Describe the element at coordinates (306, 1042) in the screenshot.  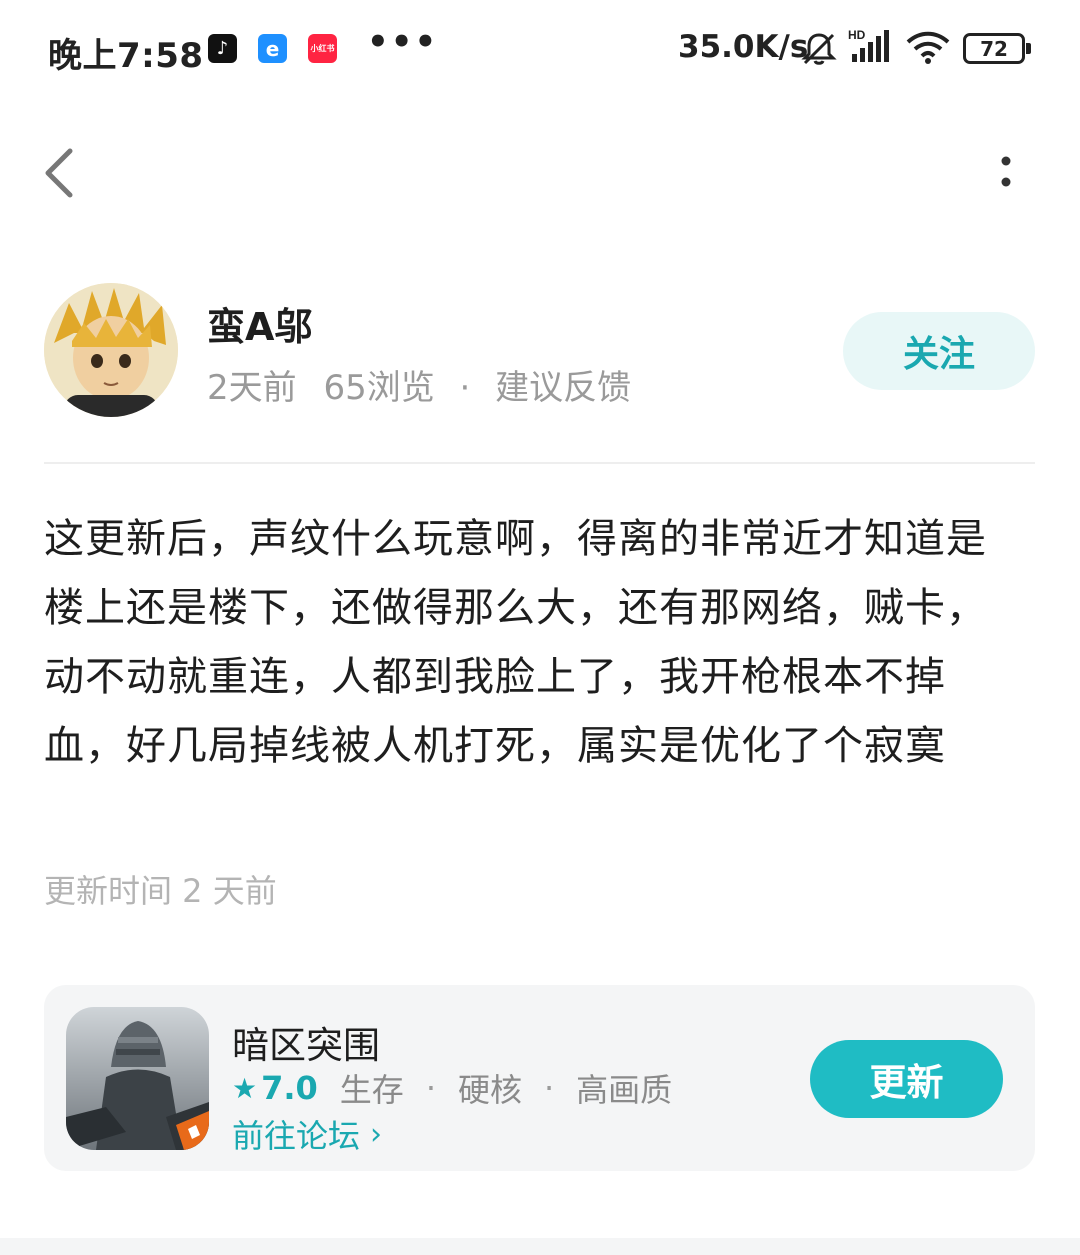
I see `game-name: 暗区突围` at that location.